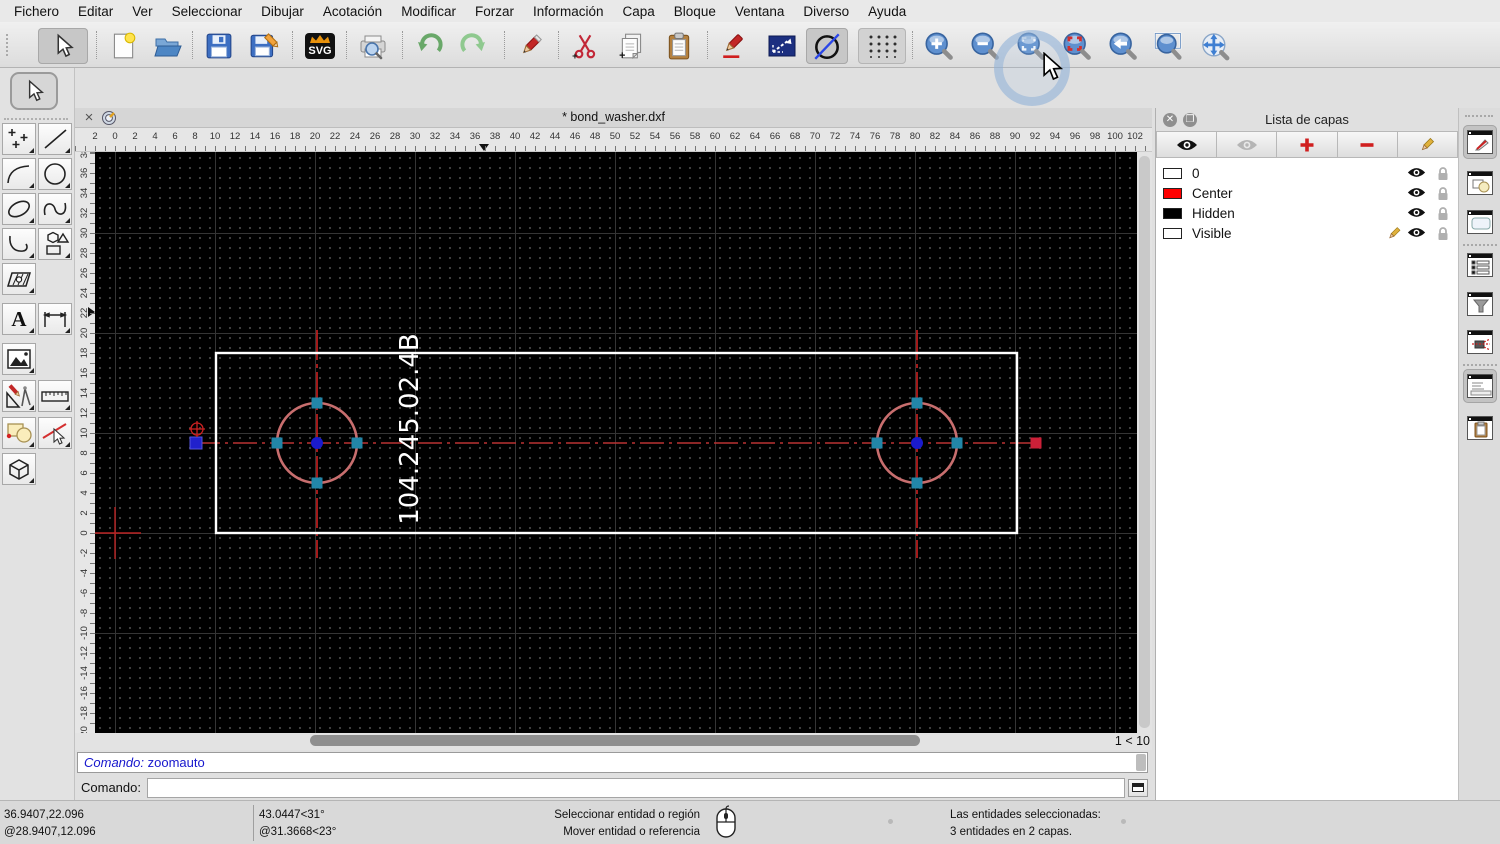  I want to click on menu-item-forzar: Forzar, so click(494, 11).